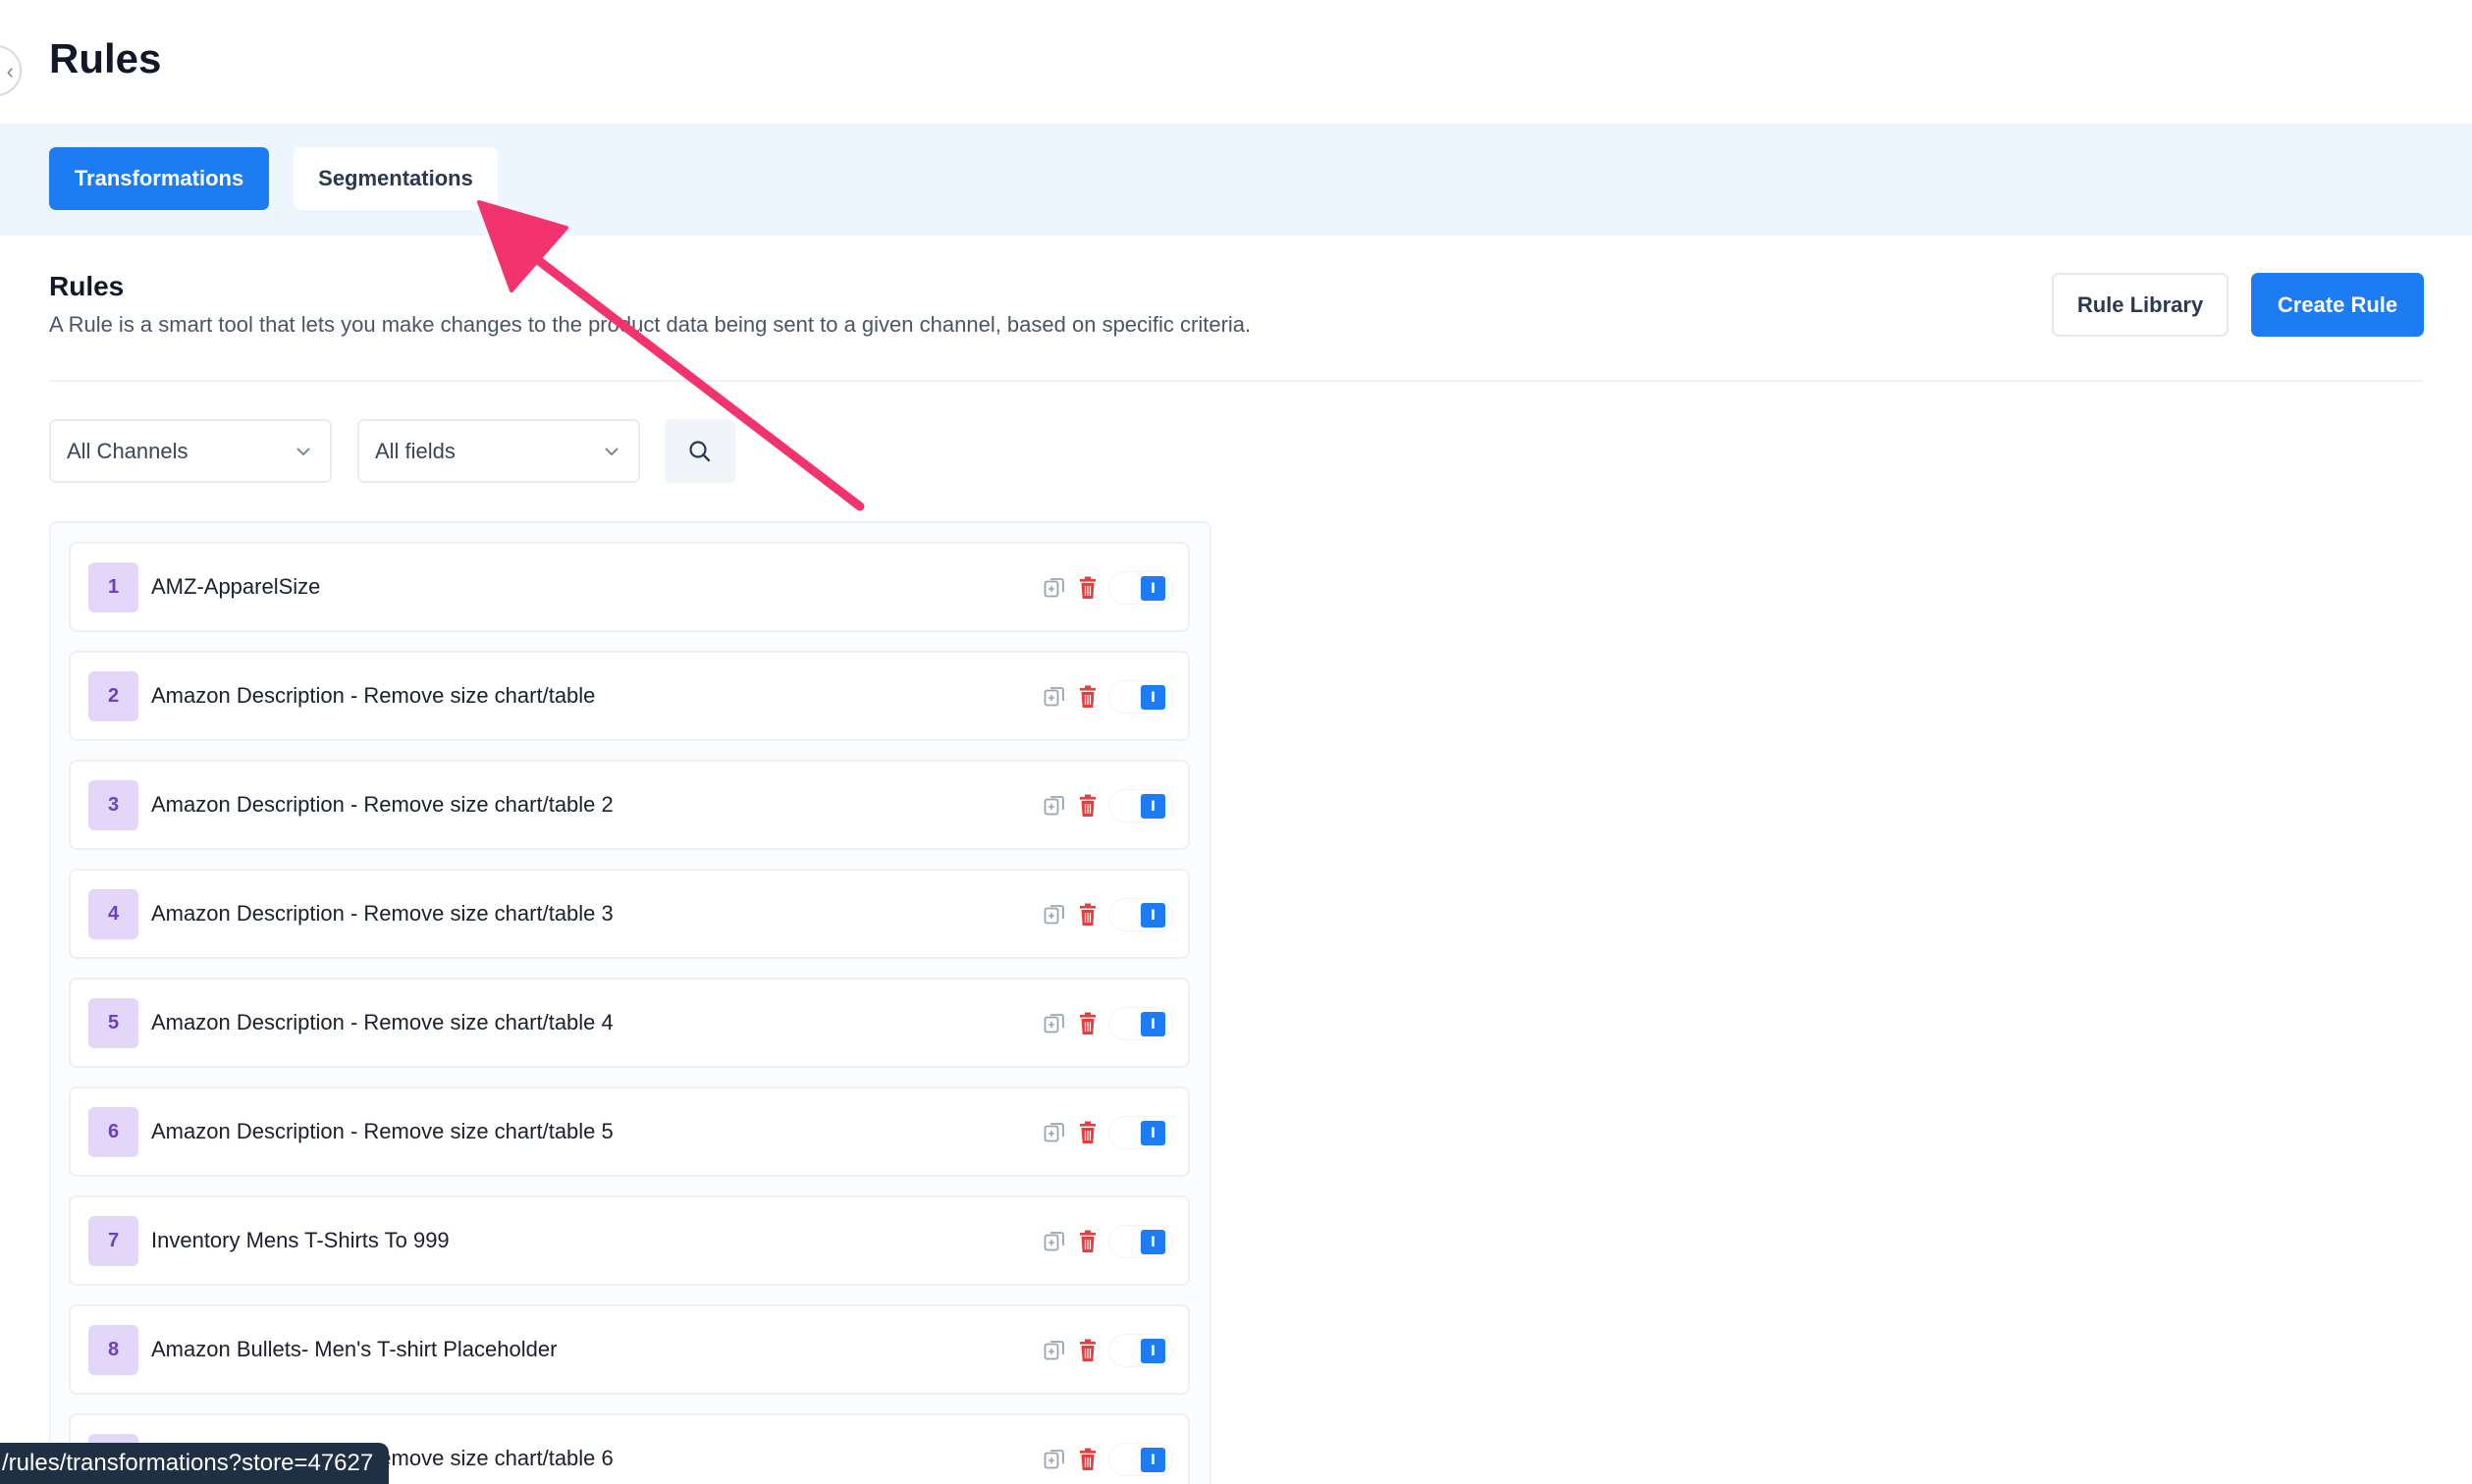 This screenshot has width=2472, height=1484. What do you see at coordinates (499, 451) in the screenshot?
I see `field-select: All fields` at bounding box center [499, 451].